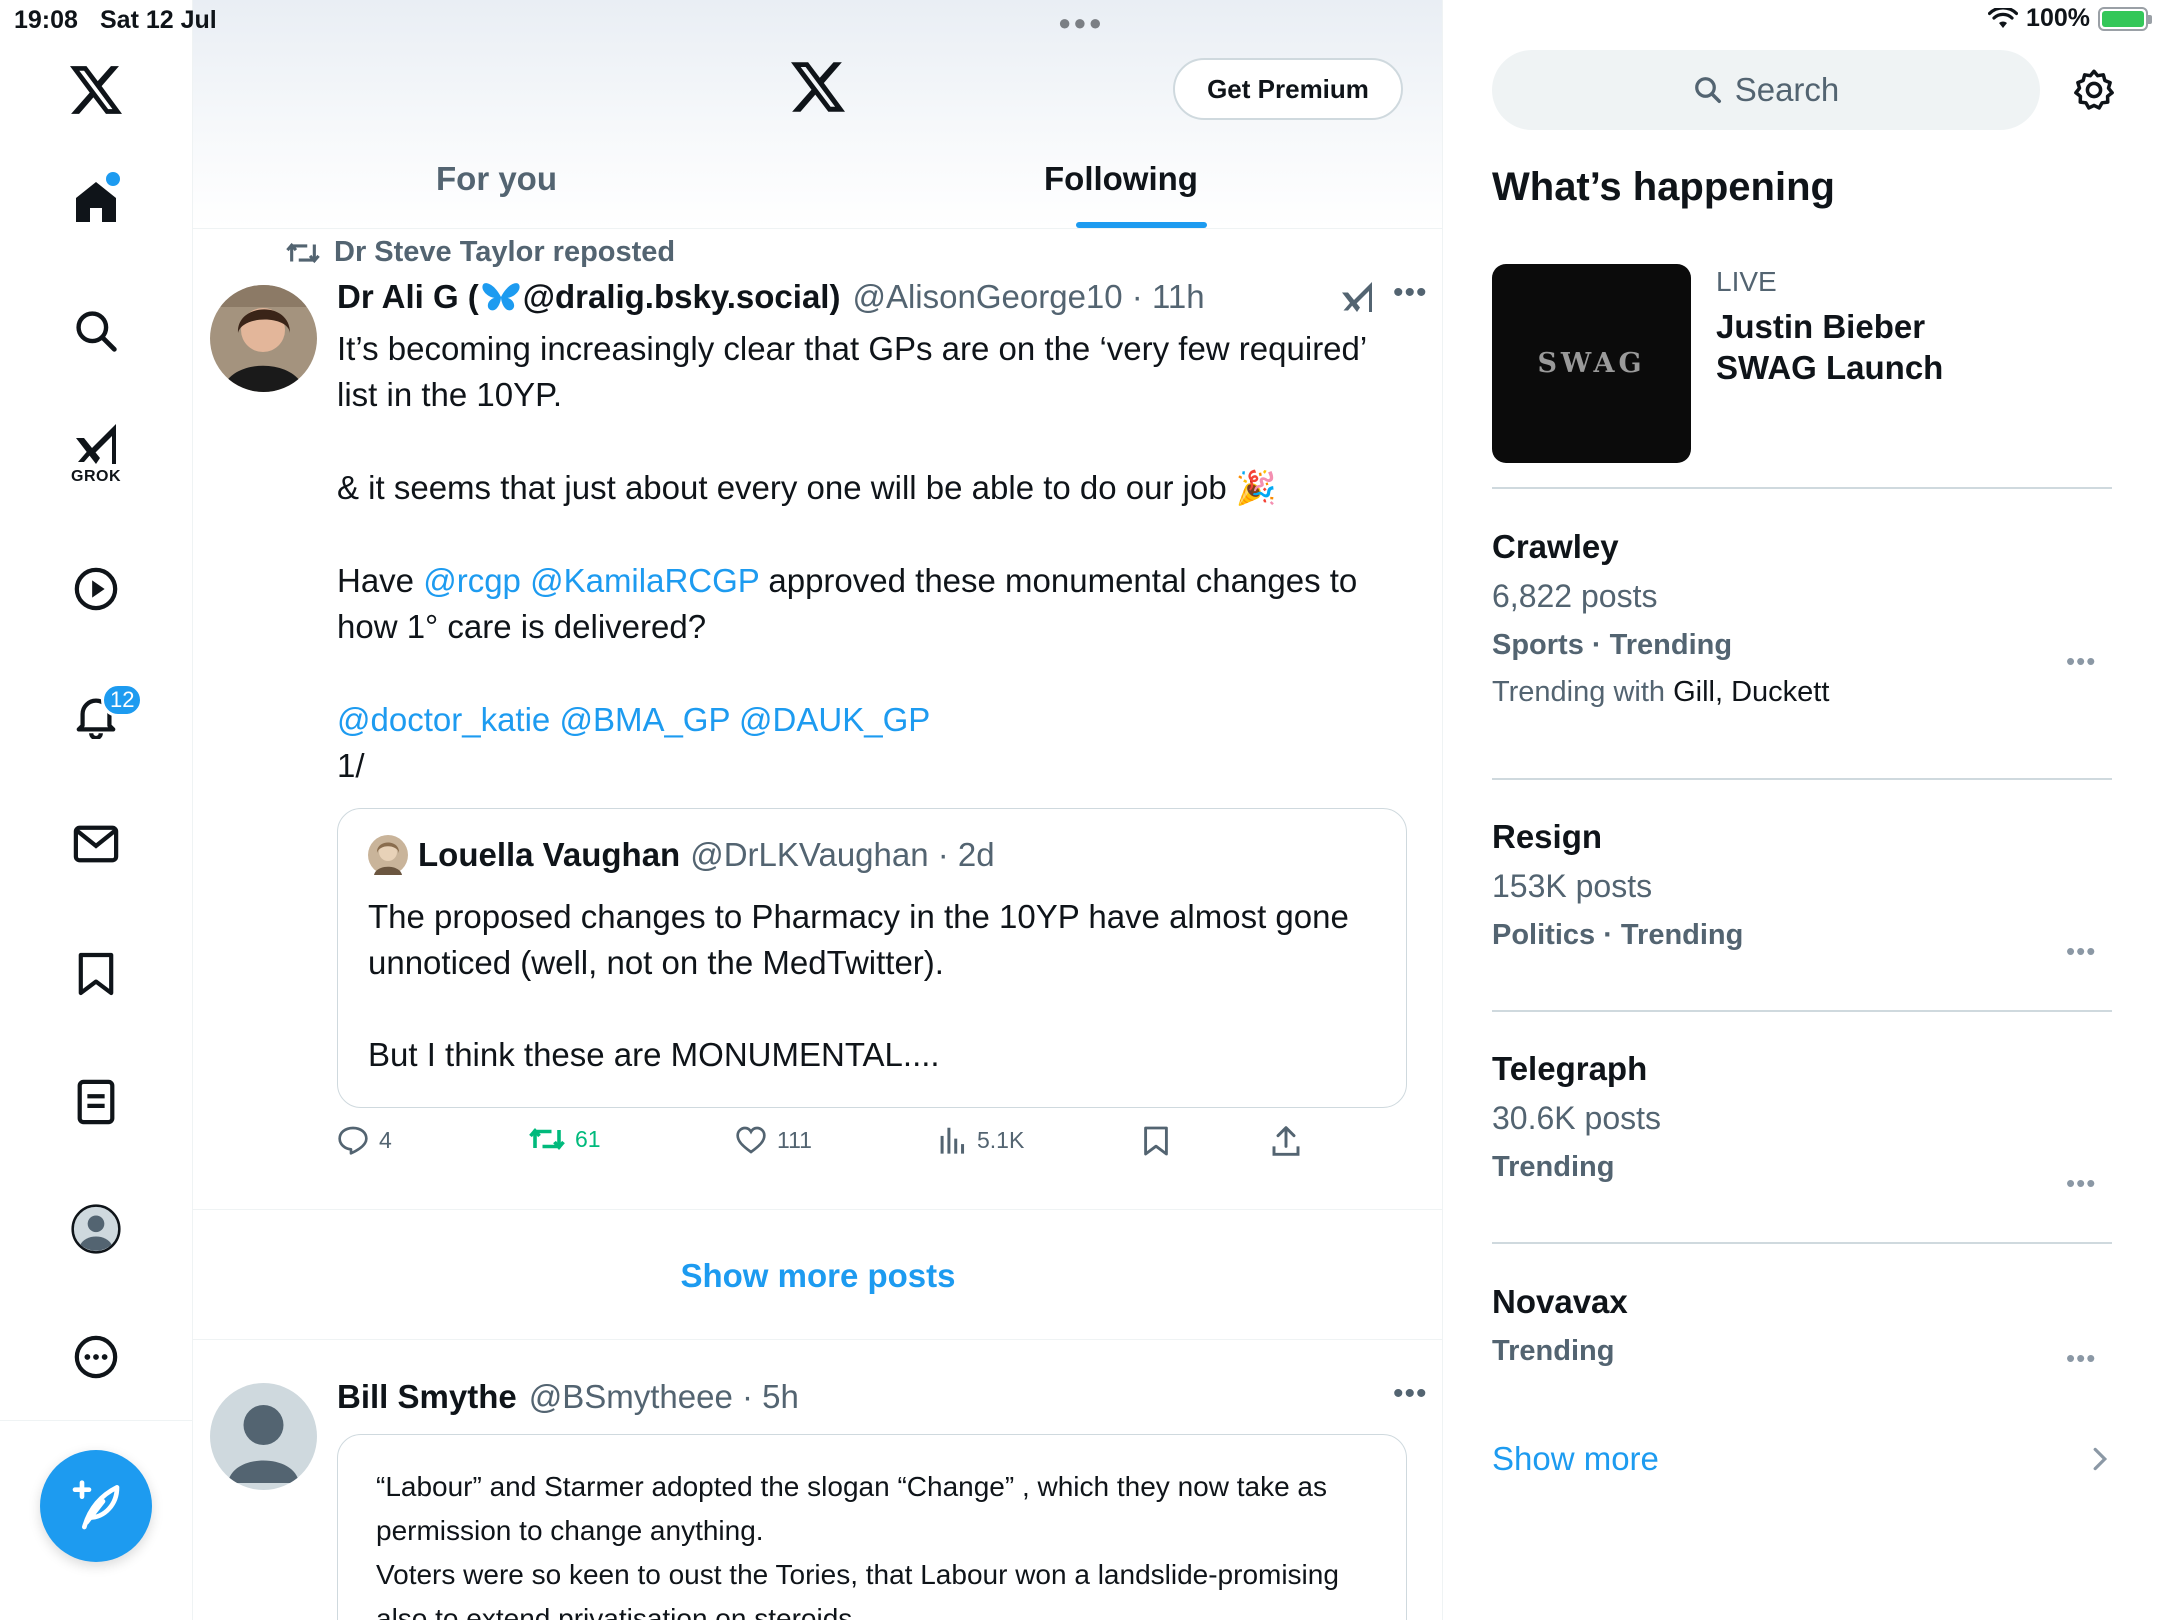 The height and width of the screenshot is (1620, 2160). Describe the element at coordinates (2094, 90) in the screenshot. I see `settings-gear-icon` at that location.